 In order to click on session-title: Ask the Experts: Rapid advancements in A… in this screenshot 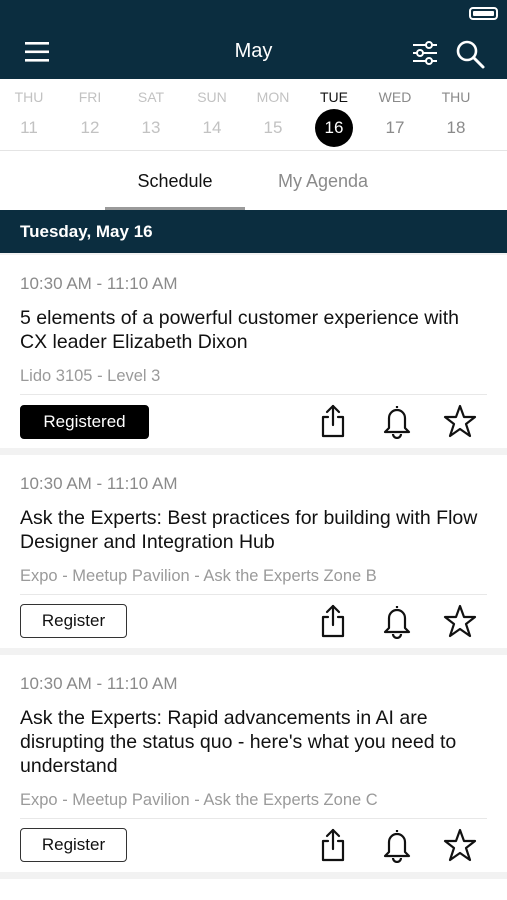, I will do `click(255, 742)`.